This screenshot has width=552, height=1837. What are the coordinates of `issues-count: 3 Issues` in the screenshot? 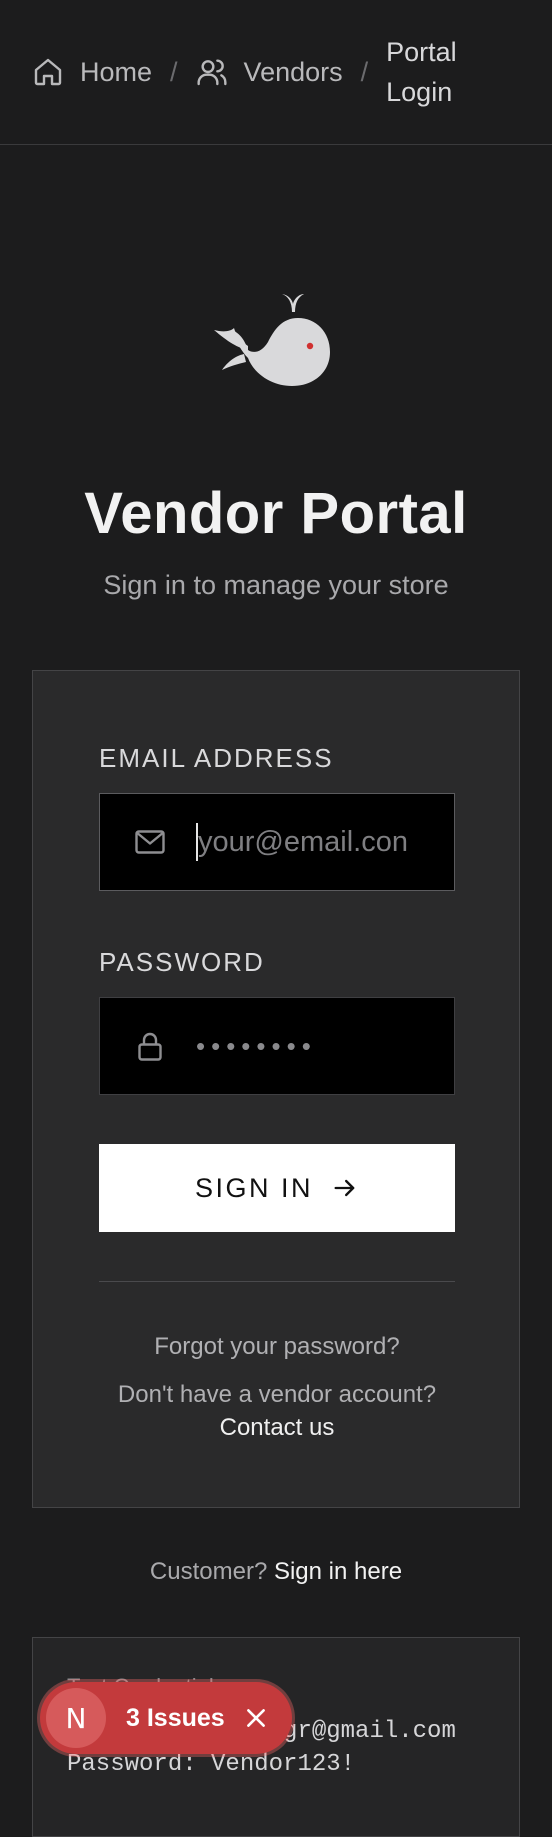 It's located at (175, 1717).